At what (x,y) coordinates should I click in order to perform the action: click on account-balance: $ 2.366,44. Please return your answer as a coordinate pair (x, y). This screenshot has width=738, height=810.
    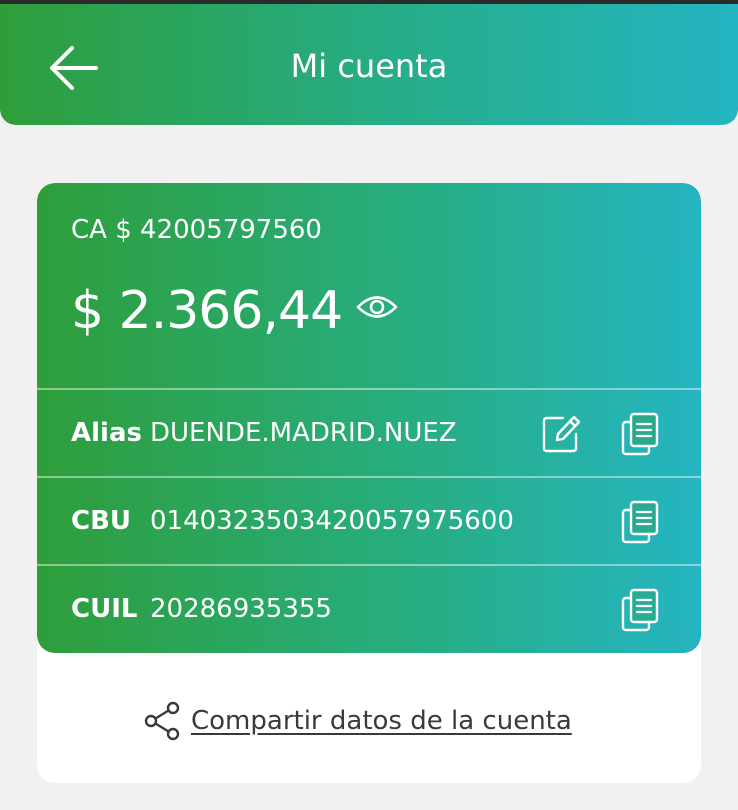
    Looking at the image, I should click on (207, 311).